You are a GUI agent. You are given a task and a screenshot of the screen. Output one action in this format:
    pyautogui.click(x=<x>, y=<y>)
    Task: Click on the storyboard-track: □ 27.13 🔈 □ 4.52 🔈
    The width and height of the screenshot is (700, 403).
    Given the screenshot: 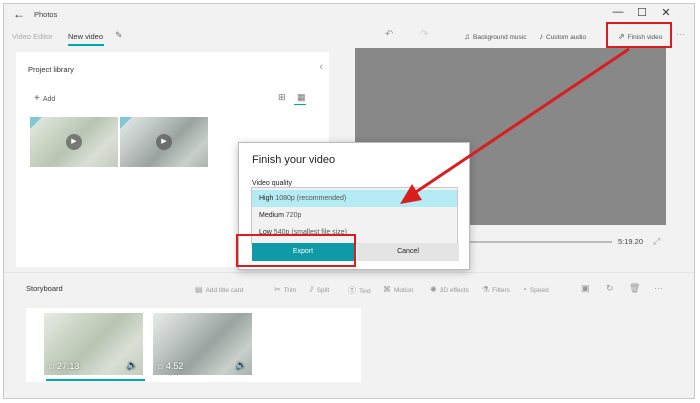 What is the action you would take?
    pyautogui.click(x=193, y=345)
    